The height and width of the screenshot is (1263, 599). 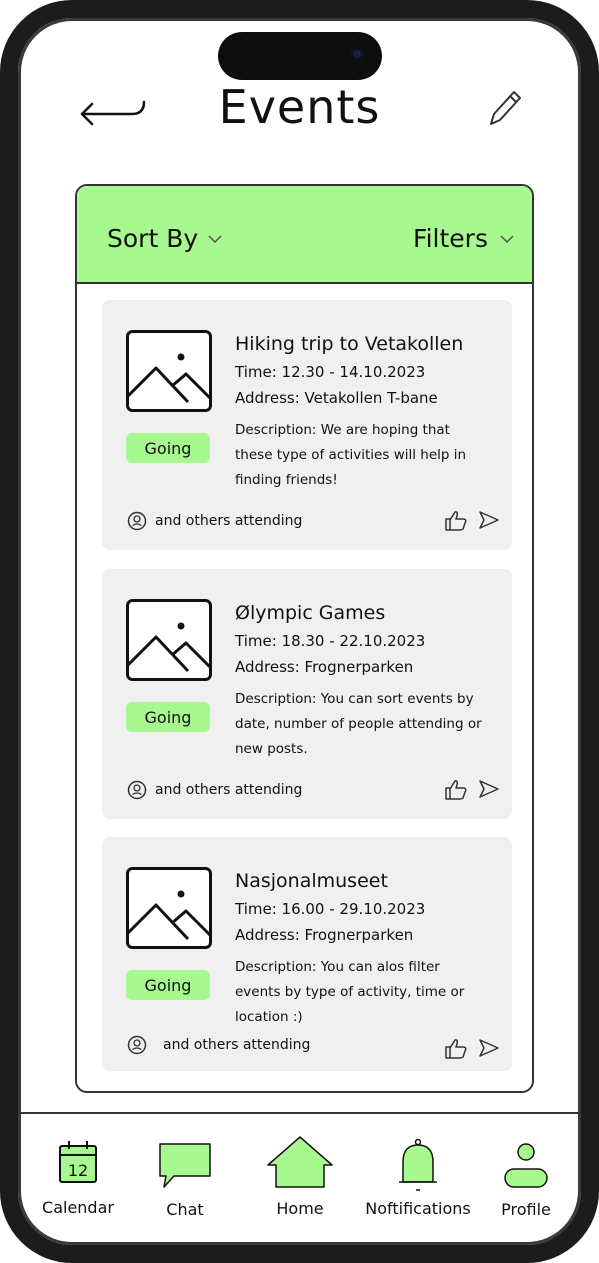 I want to click on event-title: Hiking trip to Vetakollen, so click(x=349, y=344).